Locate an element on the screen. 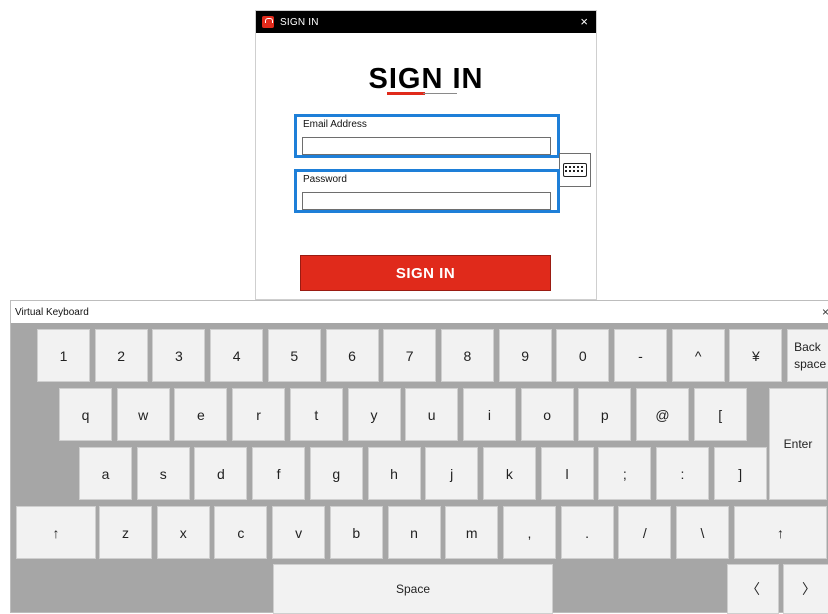  key-p: p is located at coordinates (605, 414).